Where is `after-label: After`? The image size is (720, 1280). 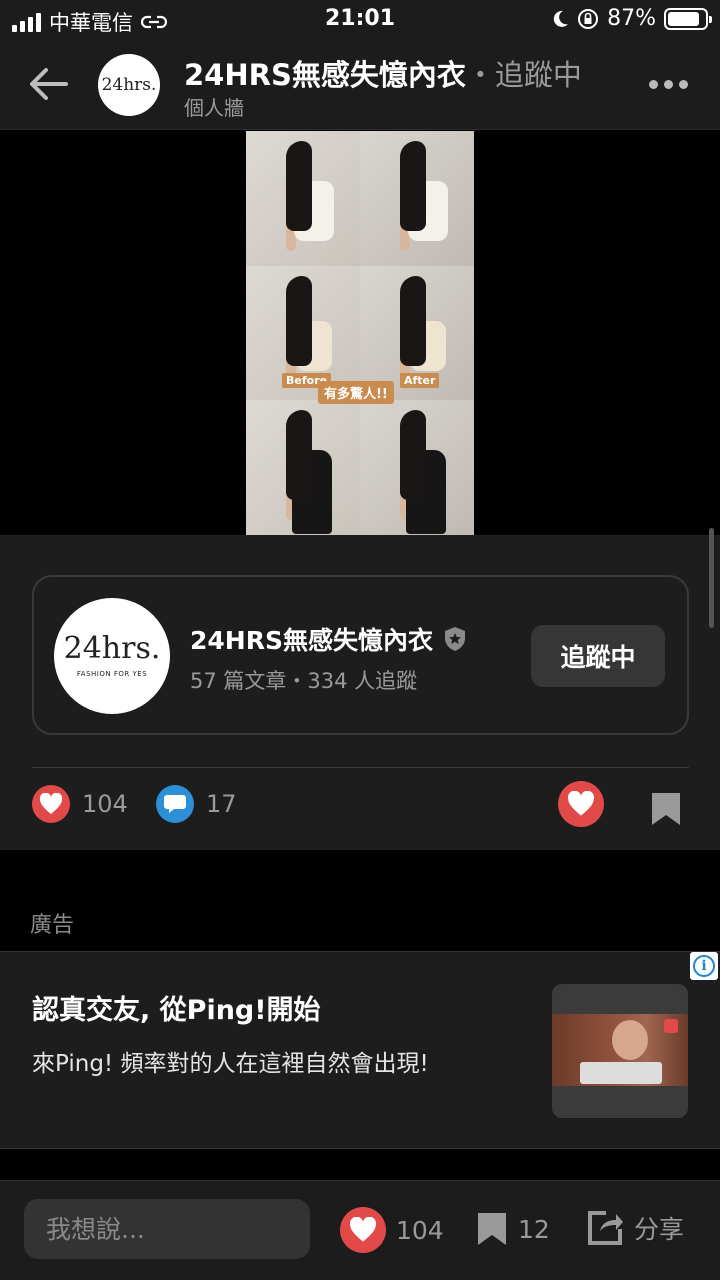
after-label: After is located at coordinates (420, 381).